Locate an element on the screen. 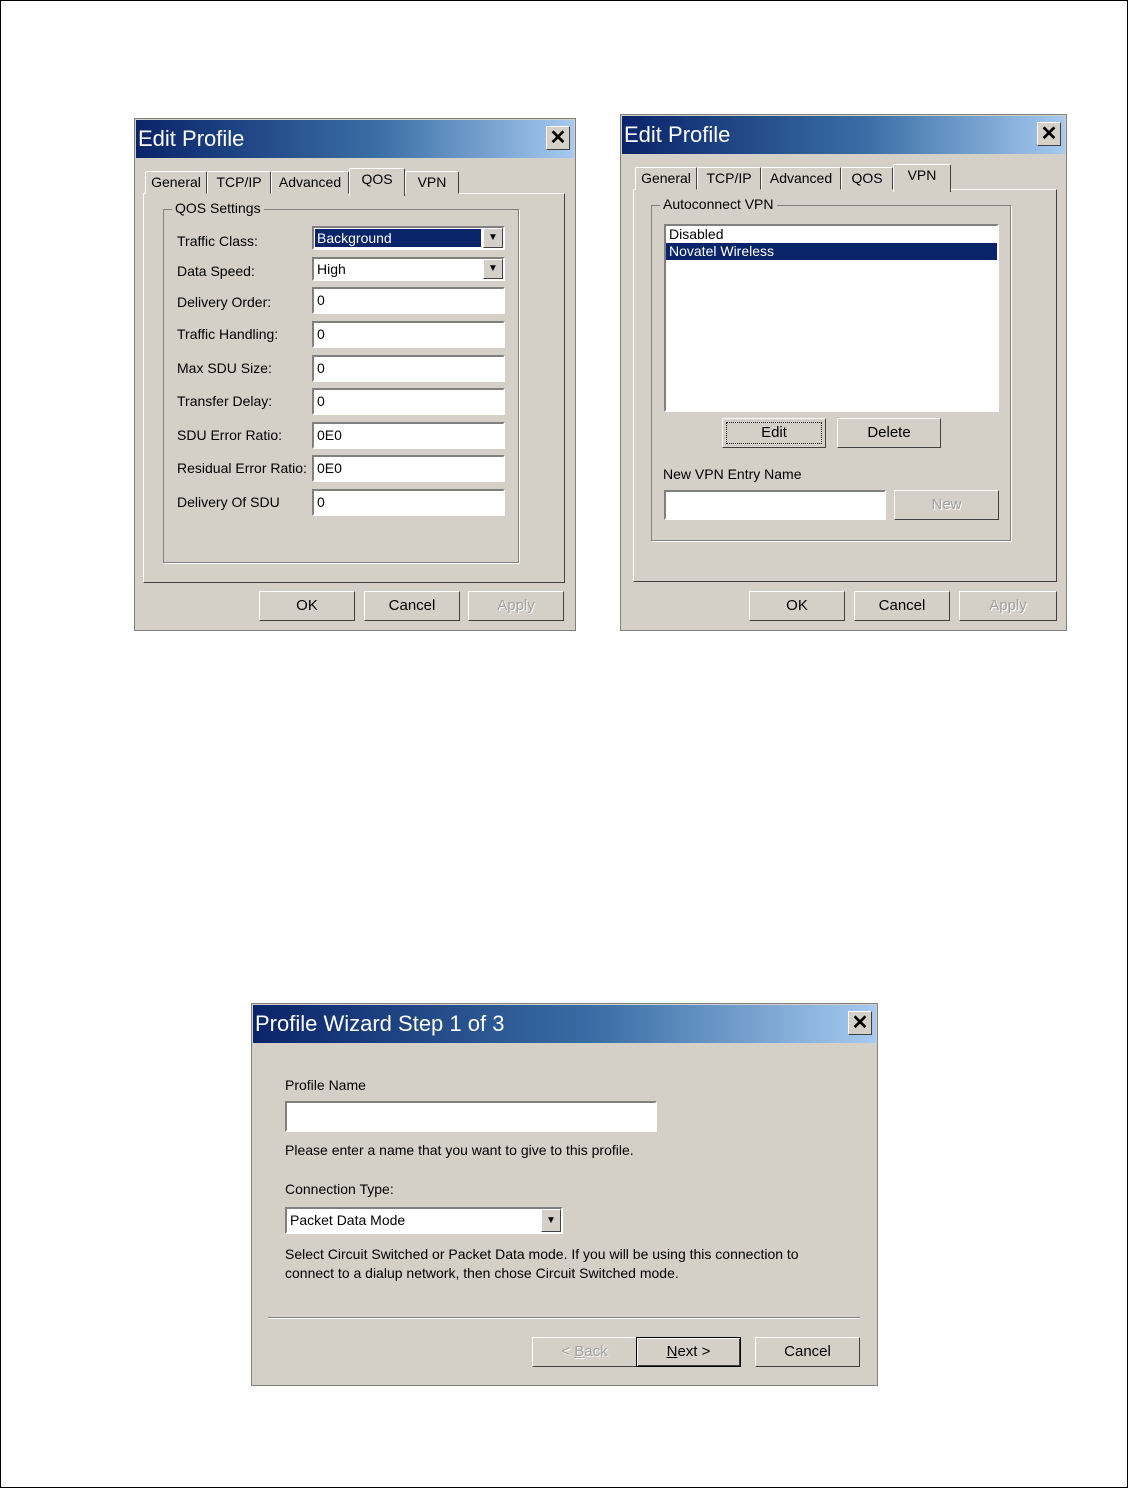 Image resolution: width=1128 pixels, height=1488 pixels. dialog-title: Profile Wizard Step 1 of 3 is located at coordinates (380, 1023).